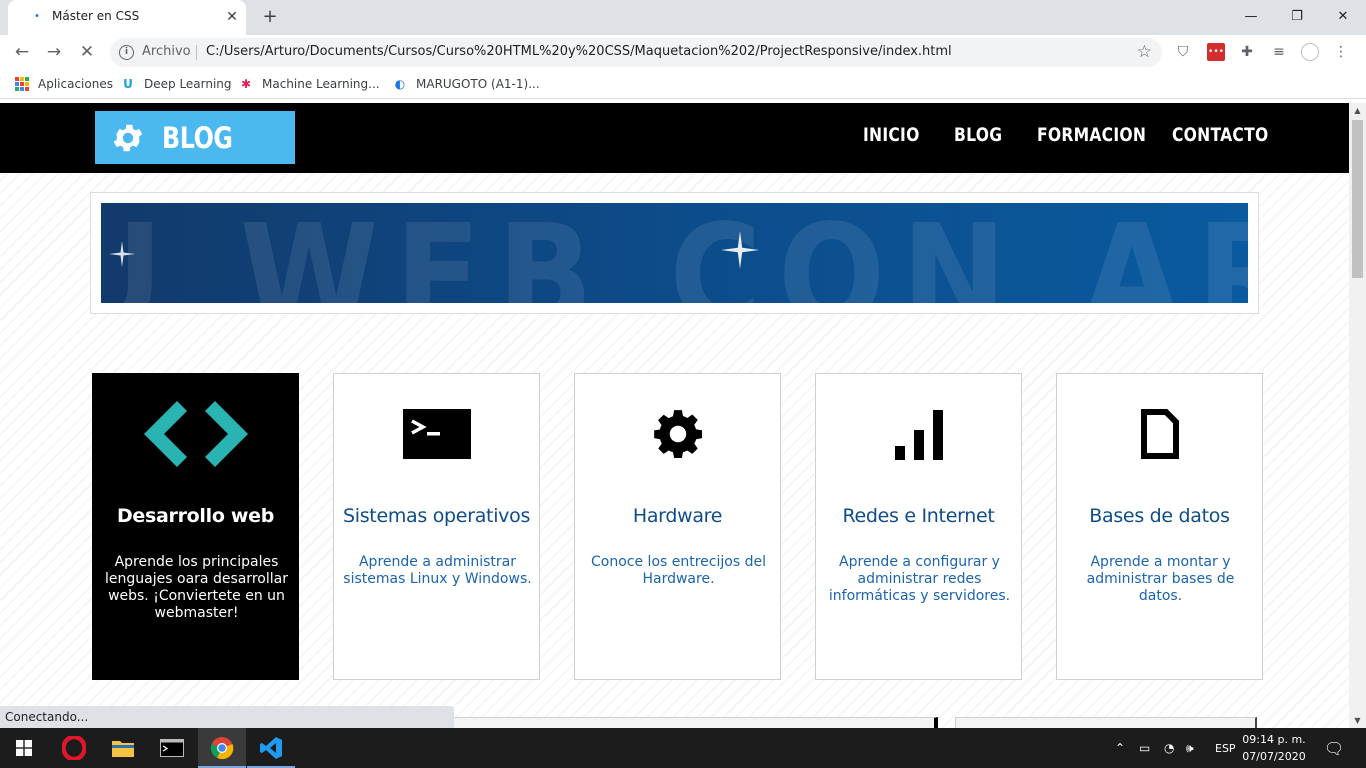  I want to click on folder-icon, so click(123, 749).